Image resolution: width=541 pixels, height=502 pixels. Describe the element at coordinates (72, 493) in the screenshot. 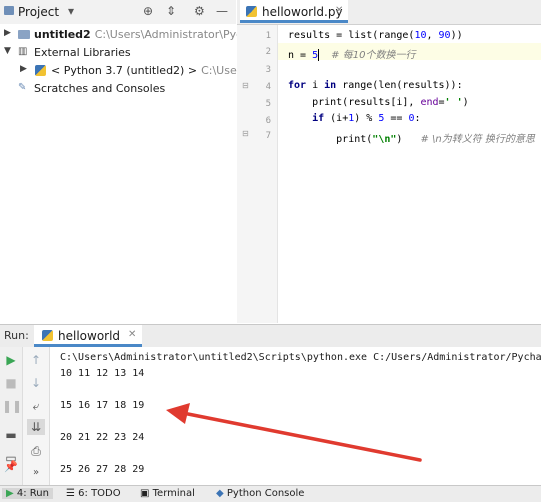

I see `list-icon: ☰` at that location.